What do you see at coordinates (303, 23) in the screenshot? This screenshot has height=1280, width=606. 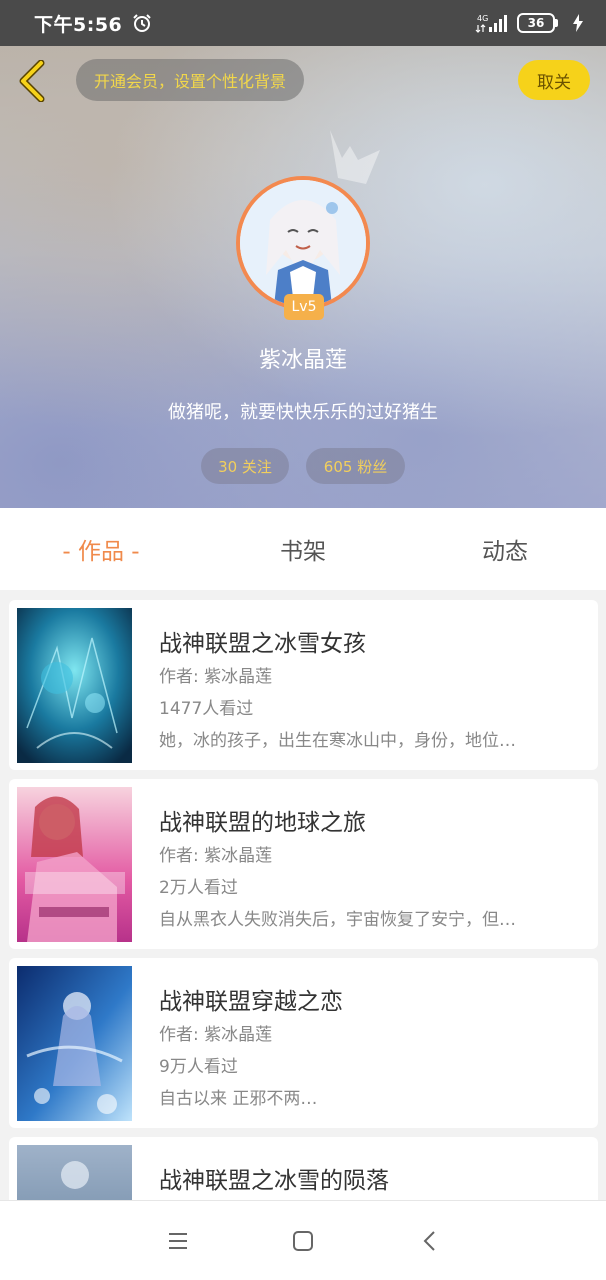 I see `status-bar: 下午5:56 4G 36` at bounding box center [303, 23].